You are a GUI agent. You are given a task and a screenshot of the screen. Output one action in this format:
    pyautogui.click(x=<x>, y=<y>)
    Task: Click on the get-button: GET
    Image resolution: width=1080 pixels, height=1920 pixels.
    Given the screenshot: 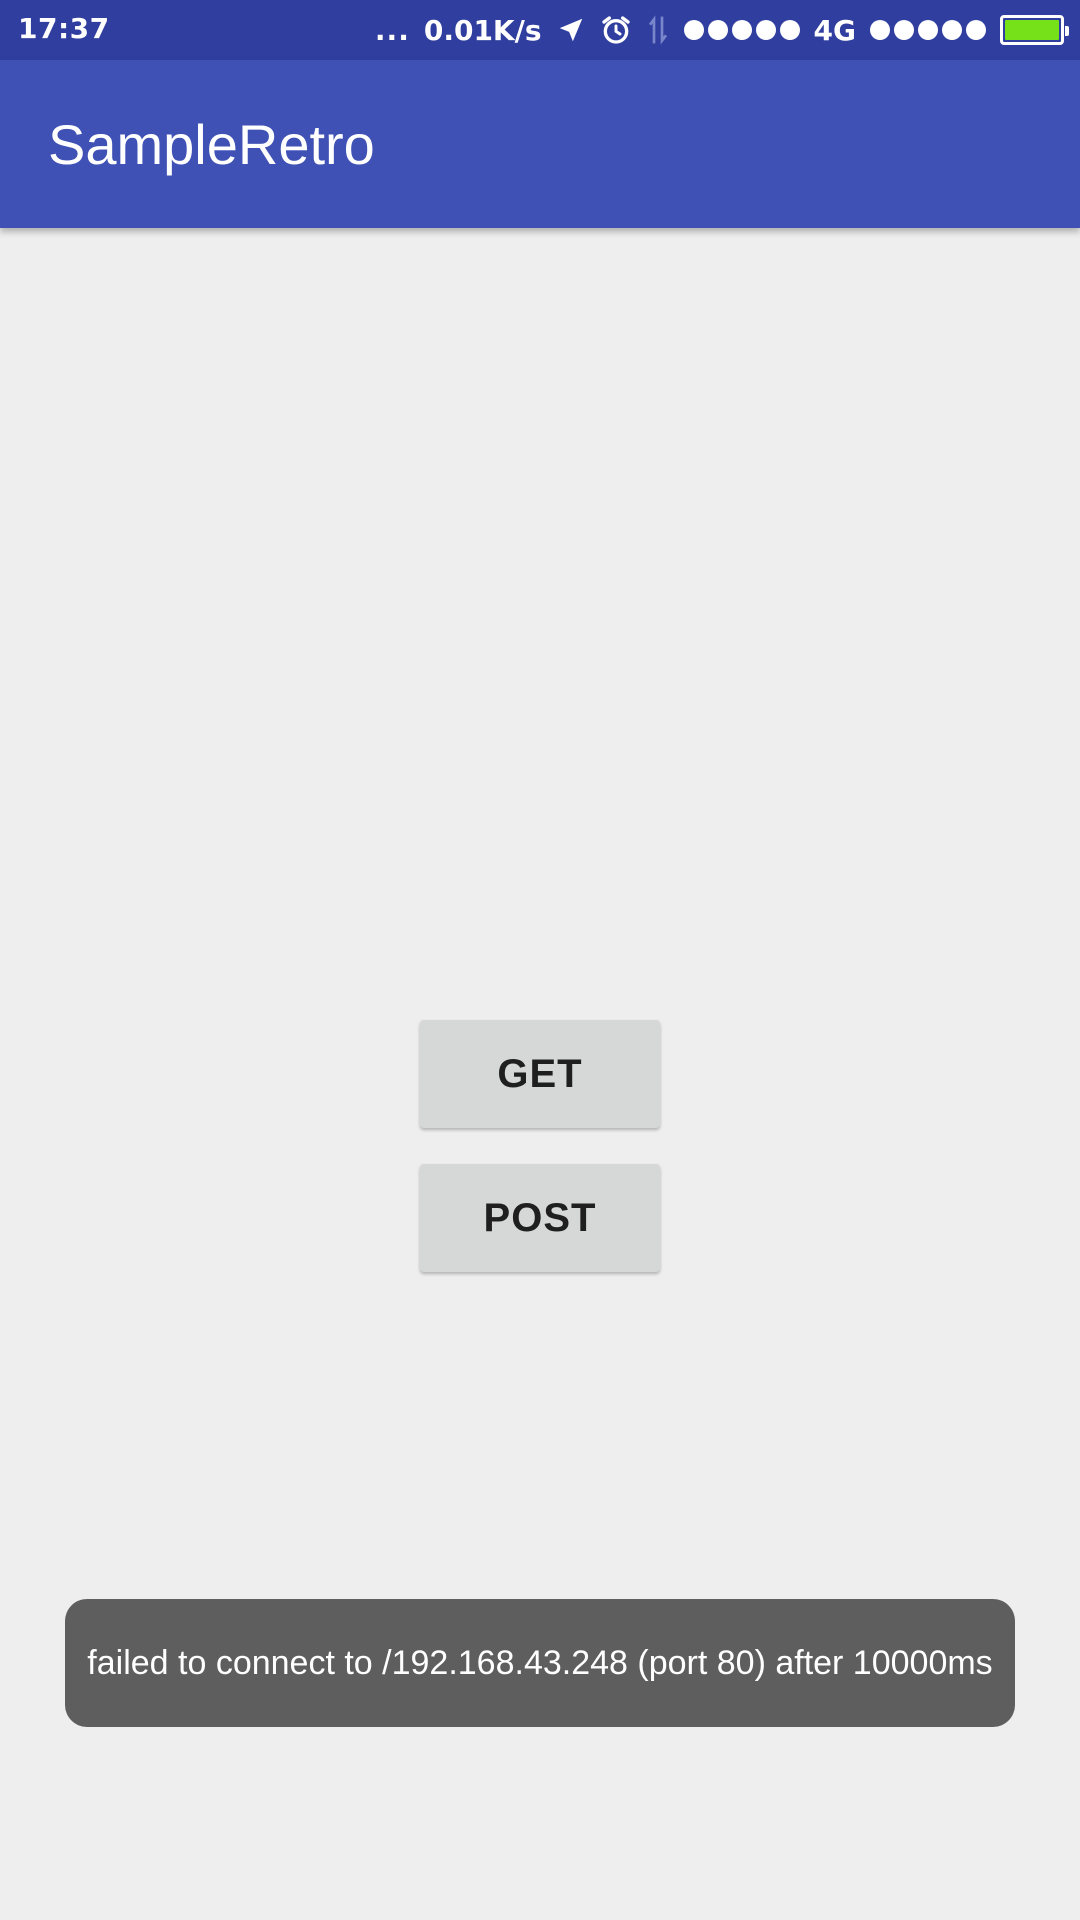 What is the action you would take?
    pyautogui.click(x=540, y=1074)
    